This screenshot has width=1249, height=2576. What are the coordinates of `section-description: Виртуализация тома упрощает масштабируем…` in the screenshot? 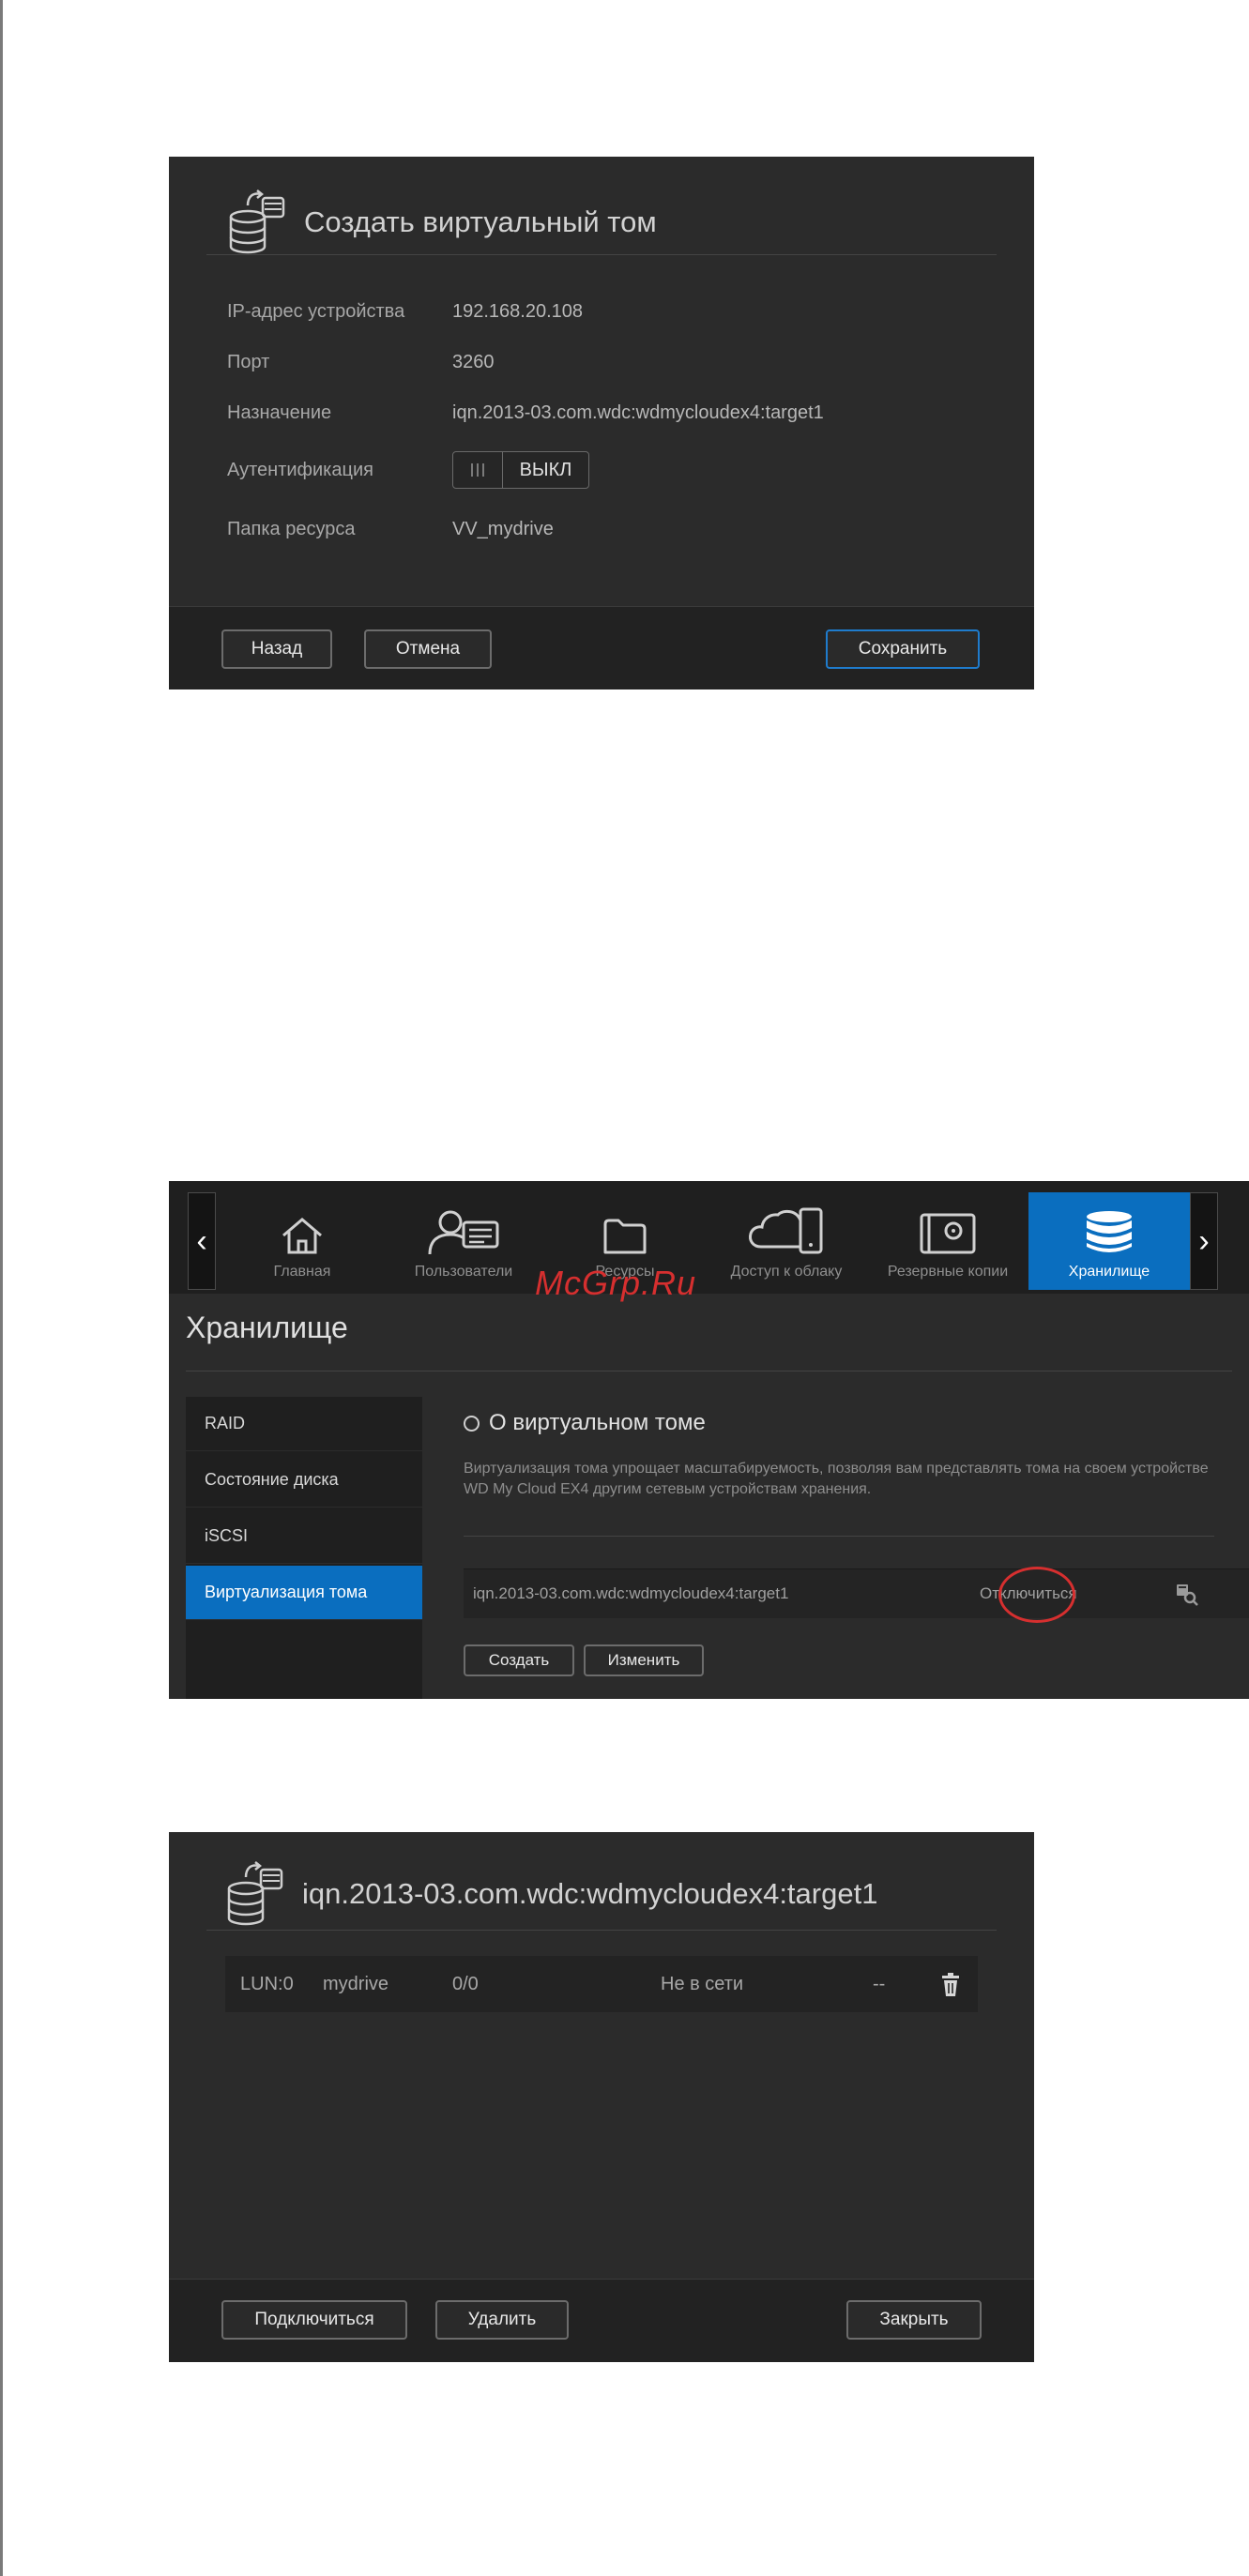 It's located at (836, 1479).